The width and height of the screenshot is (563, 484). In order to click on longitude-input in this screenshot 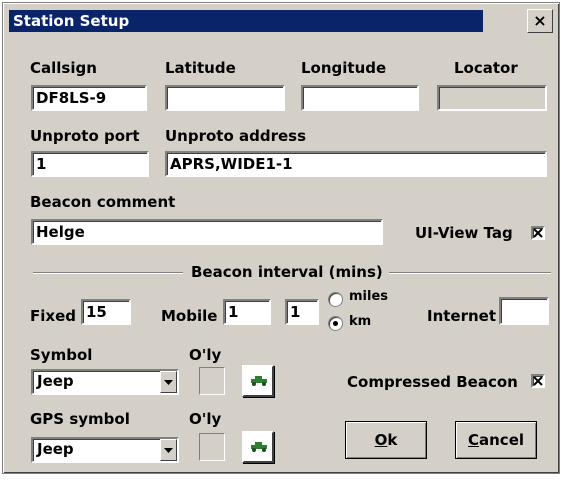, I will do `click(360, 98)`.